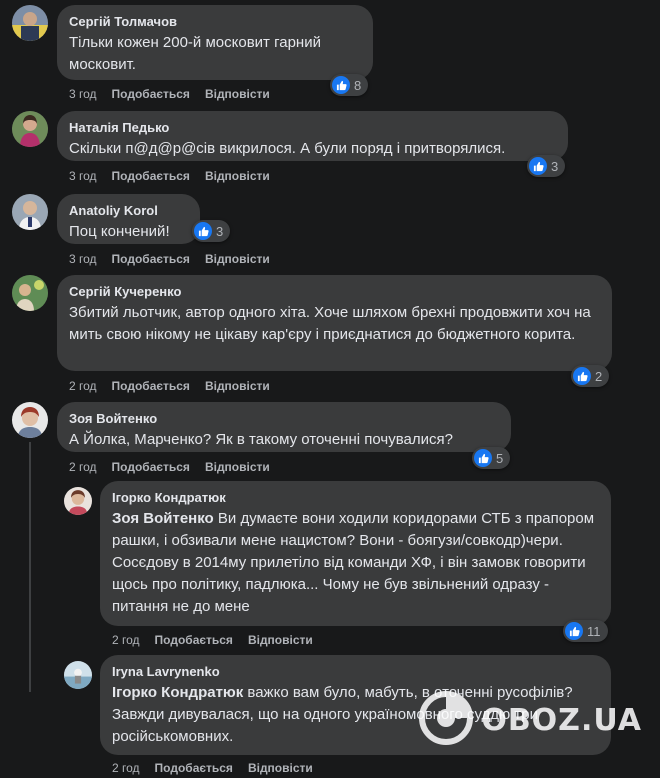 This screenshot has height=778, width=660. I want to click on reaction-count: 11, so click(585, 631).